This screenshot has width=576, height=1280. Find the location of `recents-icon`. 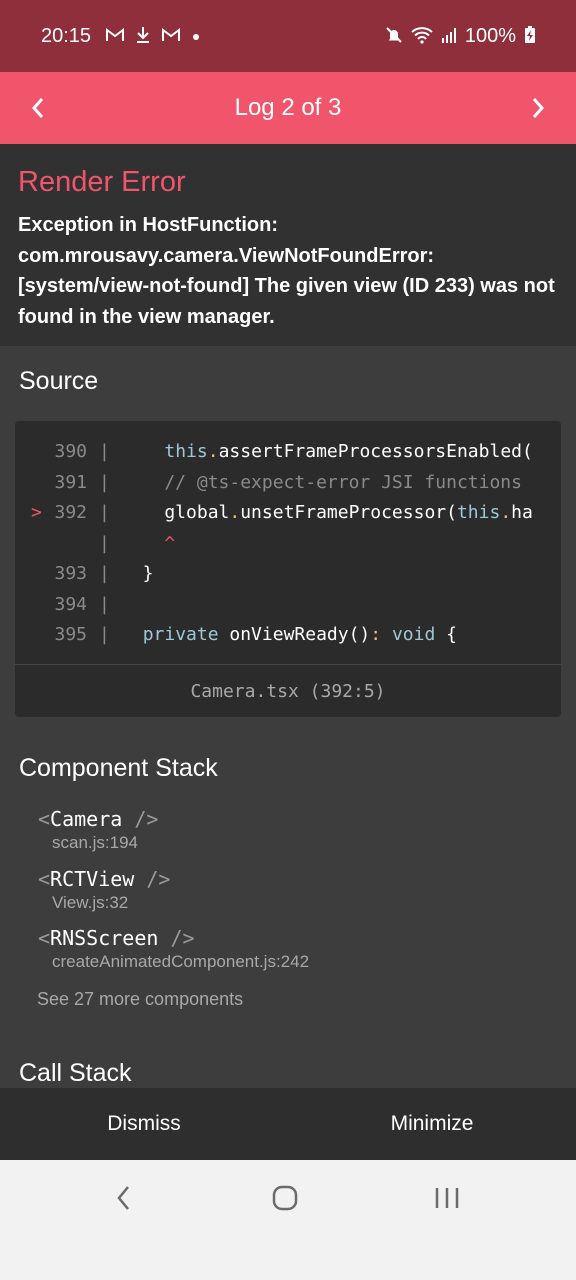

recents-icon is located at coordinates (447, 1198).